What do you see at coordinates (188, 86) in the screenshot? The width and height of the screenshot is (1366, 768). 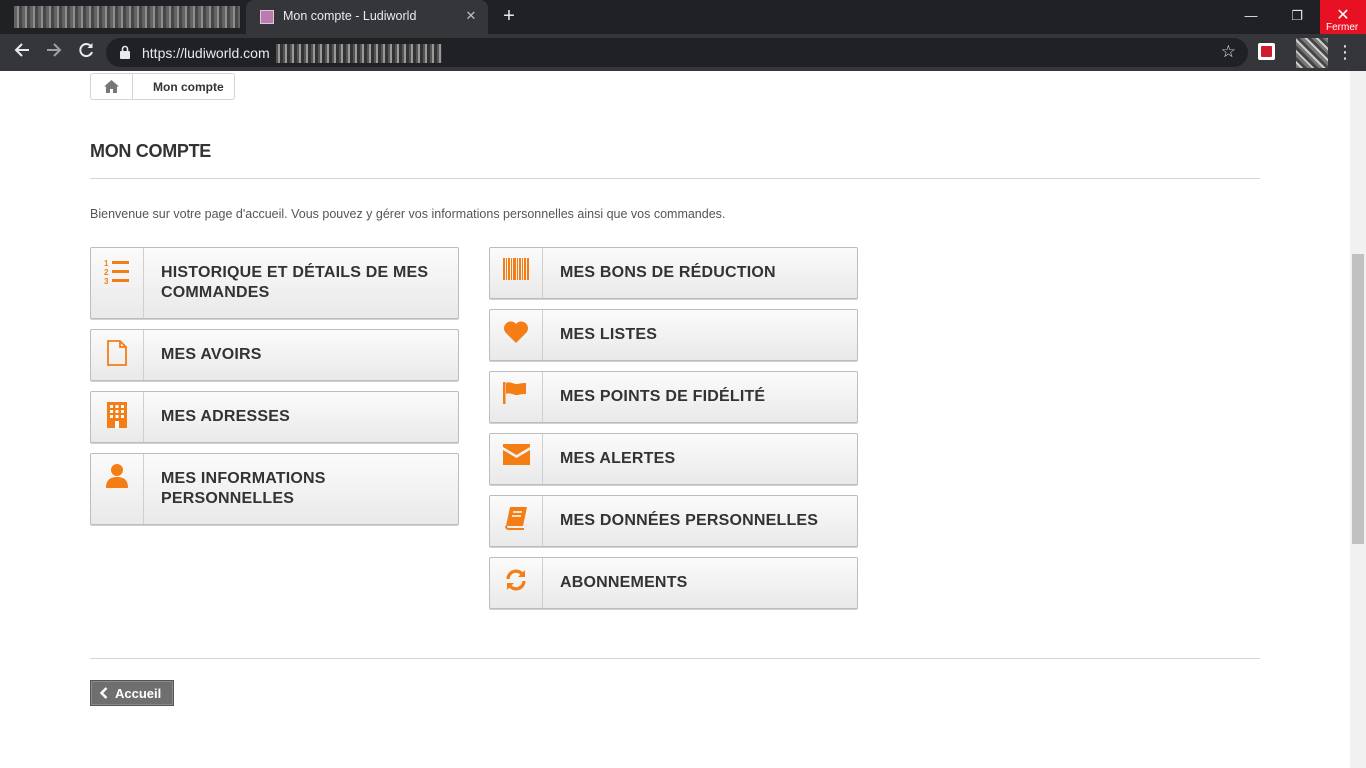 I see `breadcrumb-current: Mon compte` at bounding box center [188, 86].